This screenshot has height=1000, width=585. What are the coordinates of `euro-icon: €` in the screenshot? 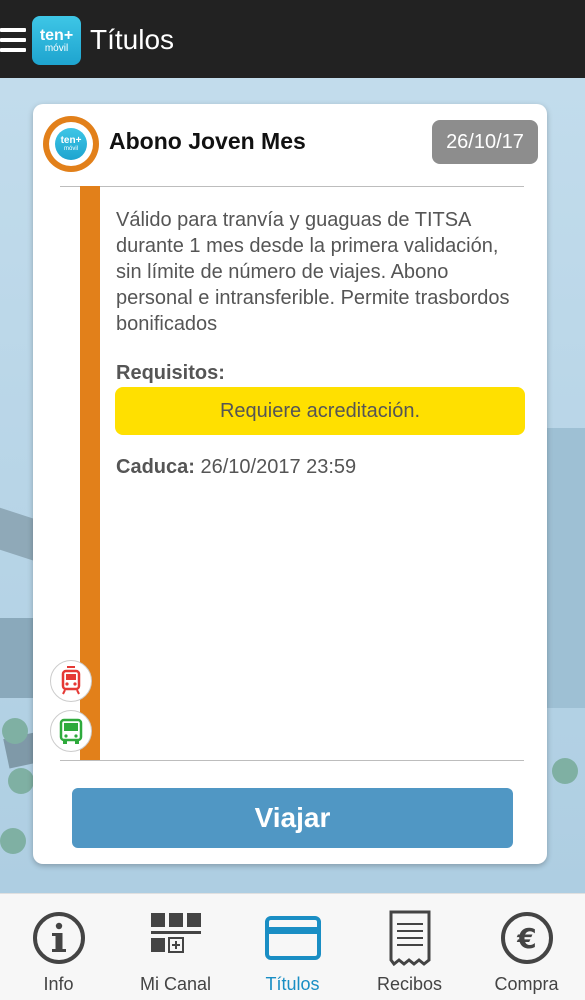 It's located at (527, 938).